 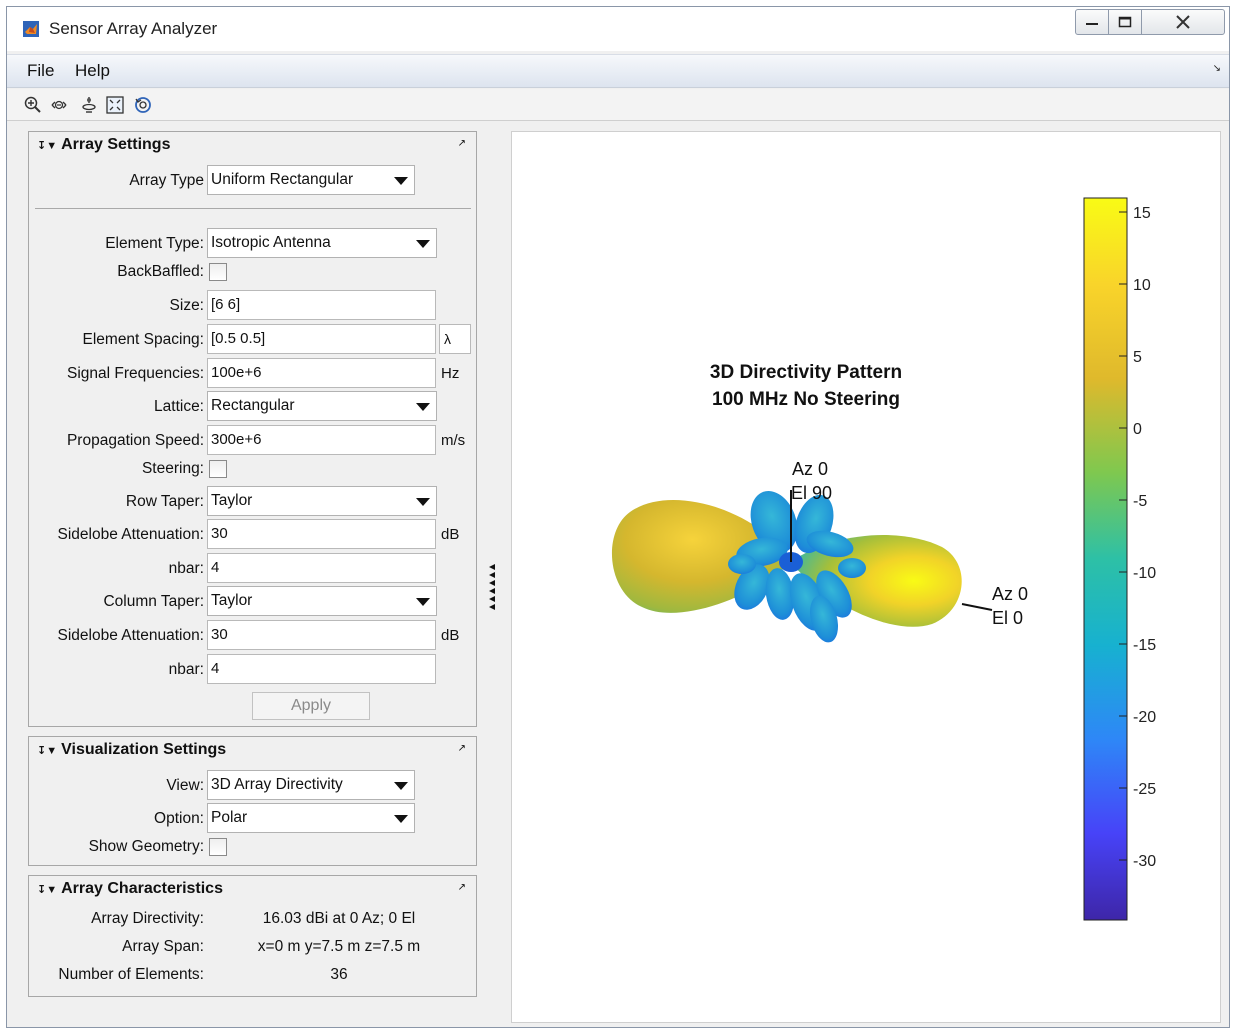 I want to click on signal-frequencies-label: Signal Frequencies:, so click(x=135, y=373).